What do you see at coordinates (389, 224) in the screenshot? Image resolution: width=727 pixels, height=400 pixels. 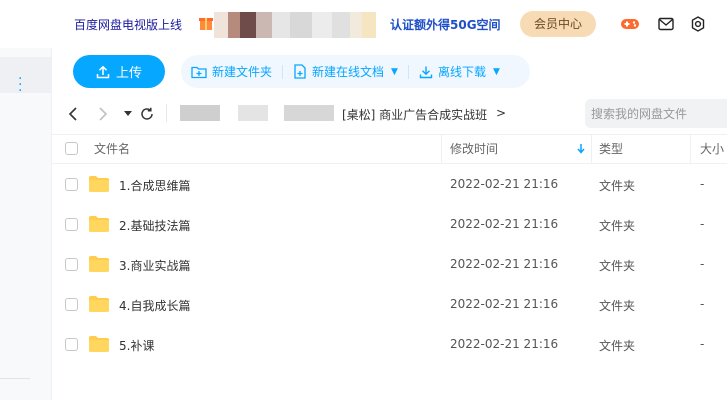 I see `table-row: 2.基础技法篇 2022-02-21 21:16 文件夹 -` at bounding box center [389, 224].